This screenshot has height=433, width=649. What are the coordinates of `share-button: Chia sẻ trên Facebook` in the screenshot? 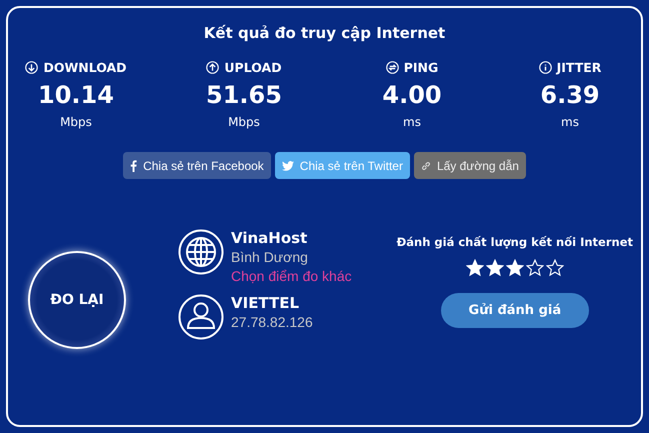 It's located at (197, 165).